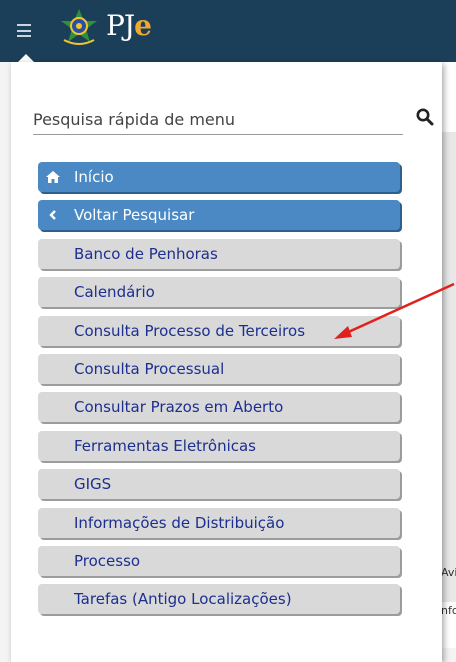  I want to click on menu-item-label: Consulta Processual, so click(149, 368).